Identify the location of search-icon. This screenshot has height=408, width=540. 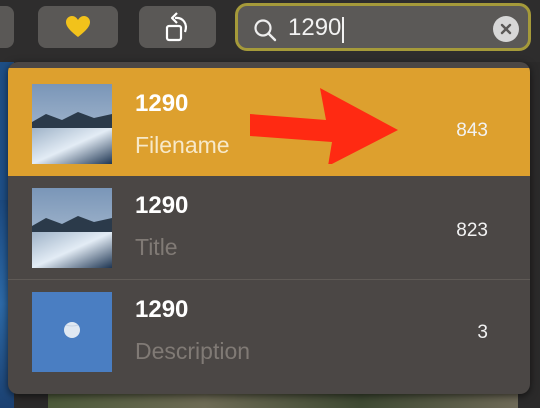
(265, 30).